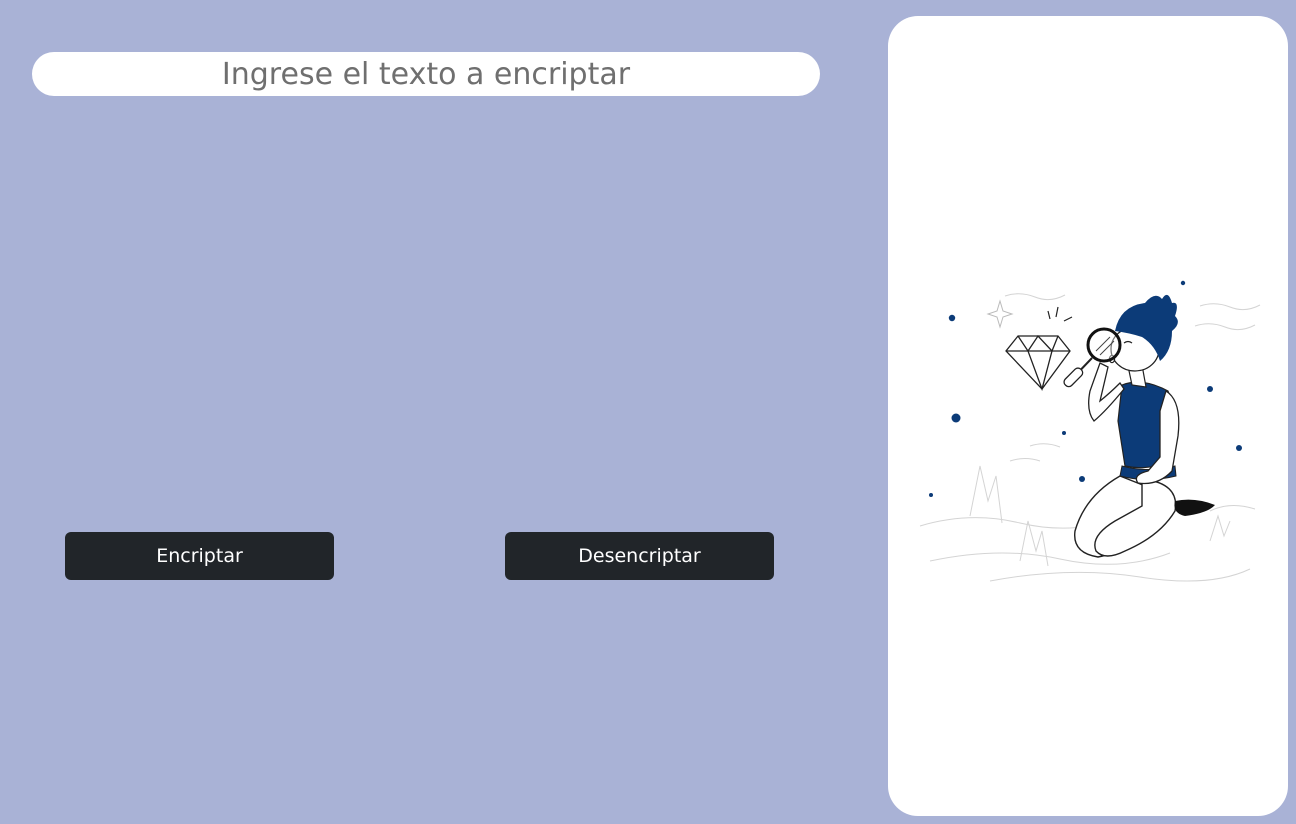  What do you see at coordinates (426, 74) in the screenshot?
I see `text-input` at bounding box center [426, 74].